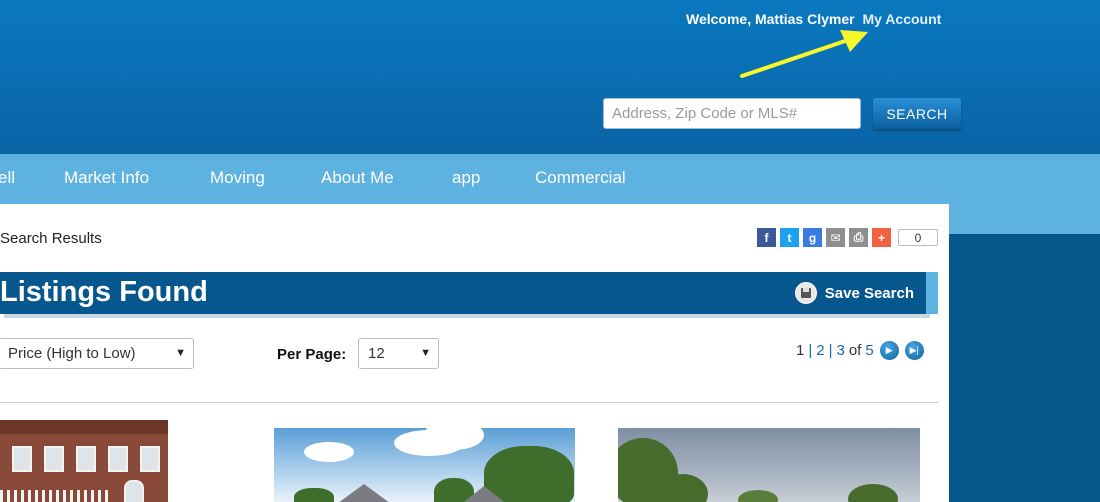  What do you see at coordinates (820, 350) in the screenshot?
I see `page-link-2: 2` at bounding box center [820, 350].